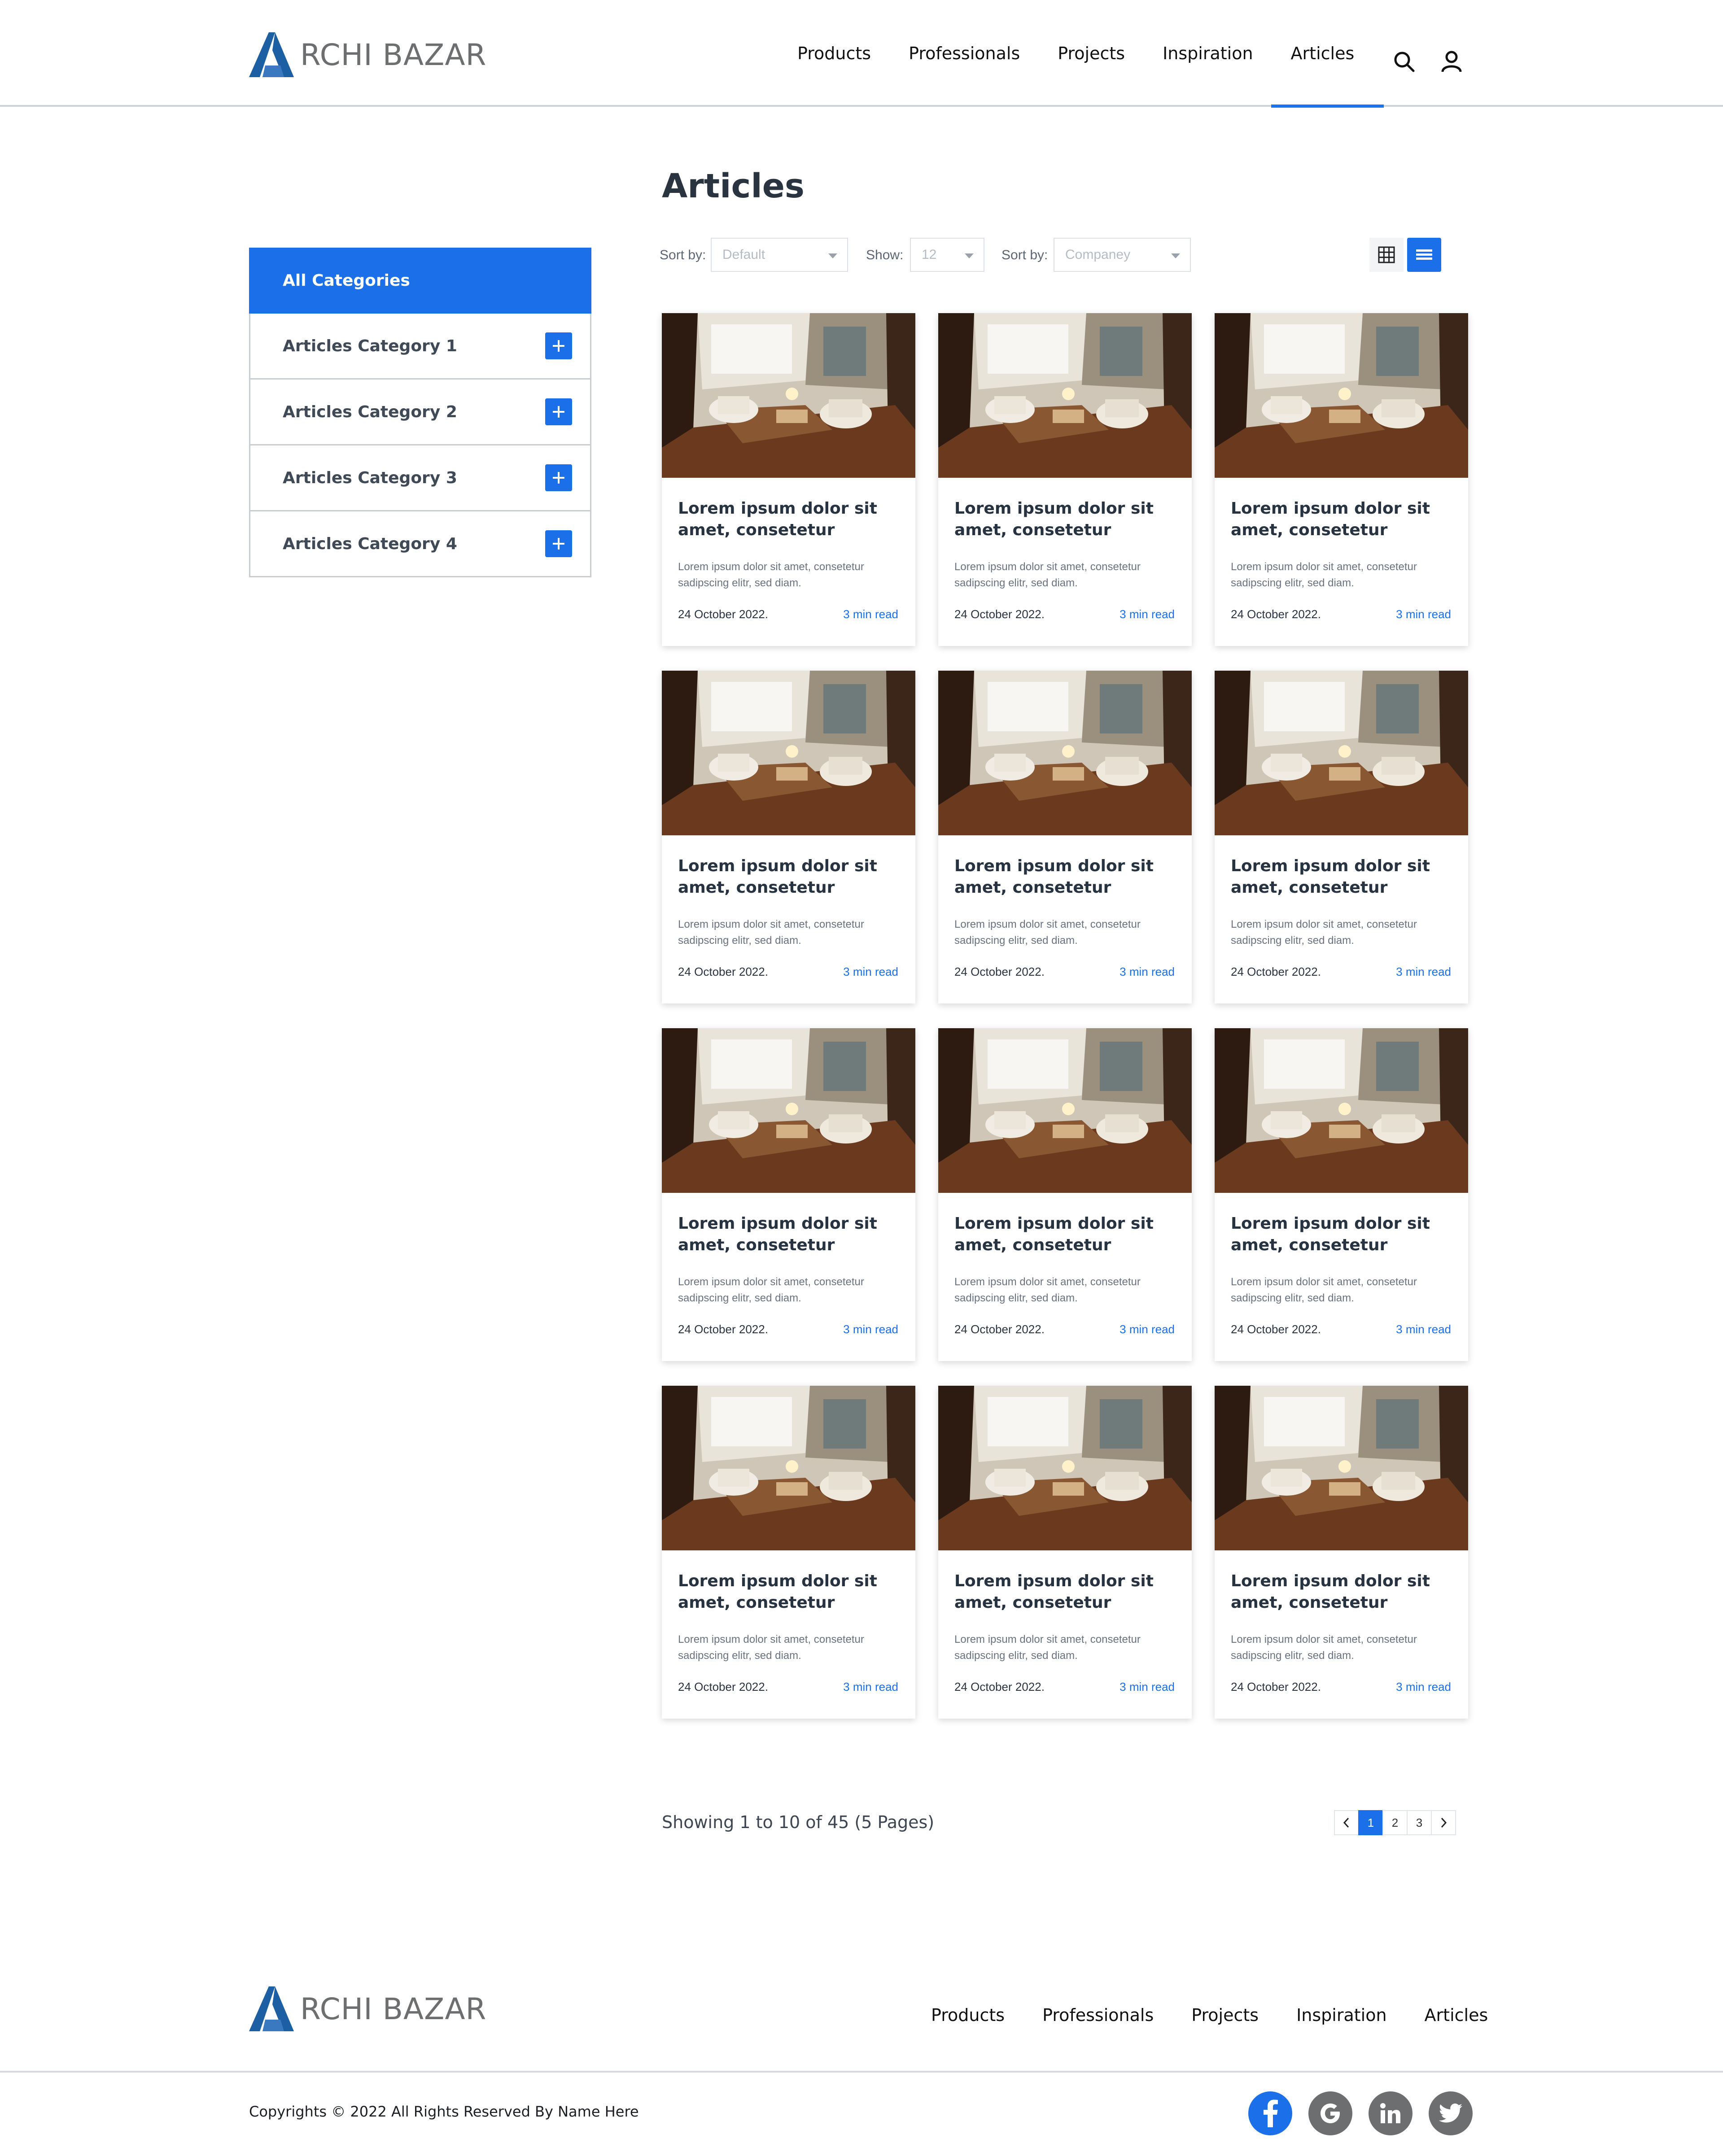 The height and width of the screenshot is (2156, 1723). Describe the element at coordinates (1341, 2015) in the screenshot. I see `footer-nav-inspiration: Inspiration` at that location.